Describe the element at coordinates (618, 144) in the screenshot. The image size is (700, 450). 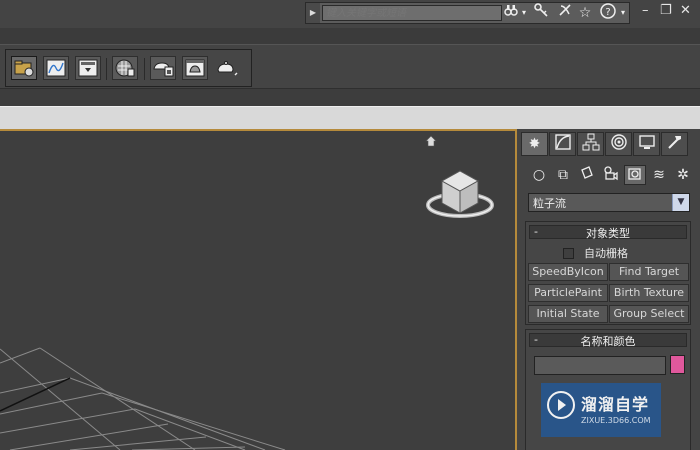
I see `tab-motion` at that location.